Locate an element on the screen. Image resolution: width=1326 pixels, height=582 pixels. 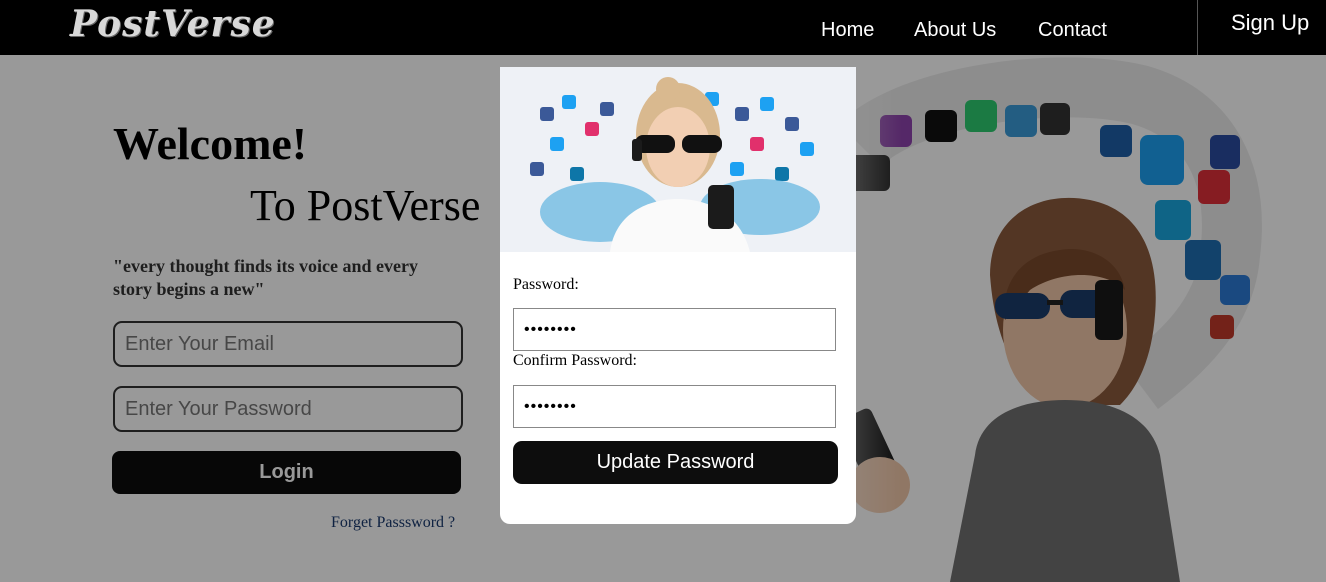
nav-divider is located at coordinates (1197, 27).